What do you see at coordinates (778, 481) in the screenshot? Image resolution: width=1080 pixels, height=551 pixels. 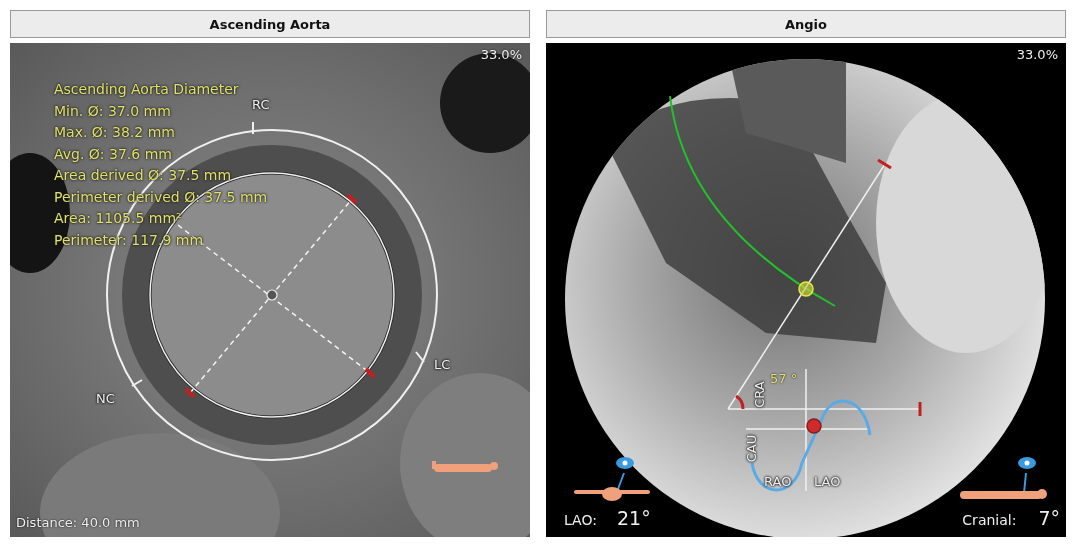 I see `axis-label: RAO` at bounding box center [778, 481].